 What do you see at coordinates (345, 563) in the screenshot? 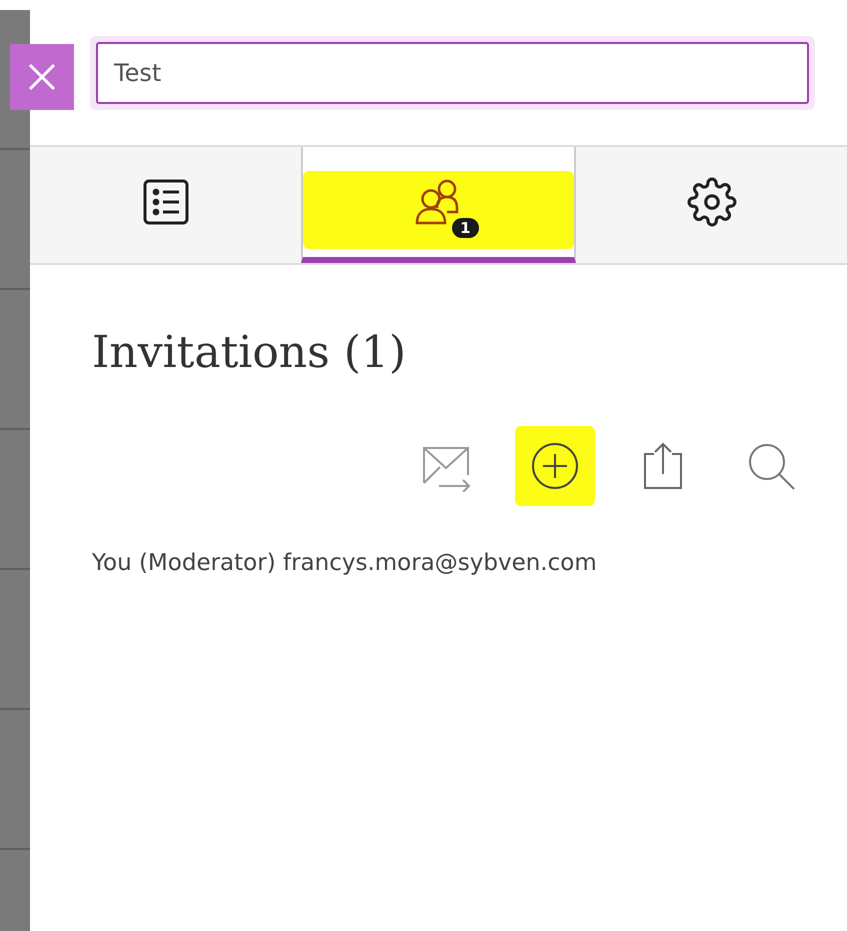
I see `attendee-entry: You (Moderator) francys.mora@sybven.com` at bounding box center [345, 563].